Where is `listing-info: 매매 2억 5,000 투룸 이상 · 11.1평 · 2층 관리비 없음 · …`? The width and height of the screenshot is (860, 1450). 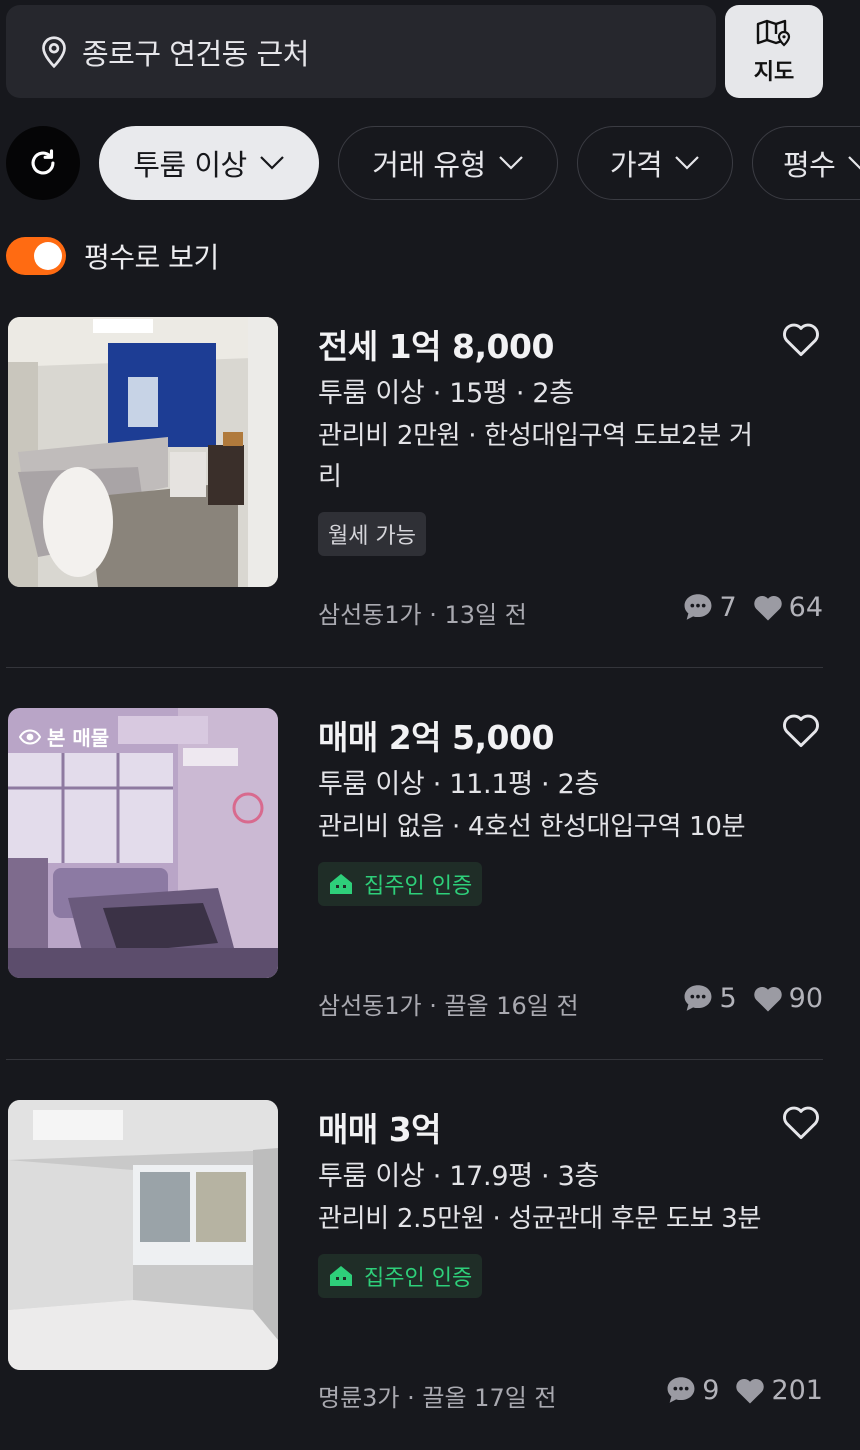 listing-info: 매매 2억 5,000 투룸 이상 · 11.1평 · 2층 관리비 없음 · … is located at coordinates (573, 807).